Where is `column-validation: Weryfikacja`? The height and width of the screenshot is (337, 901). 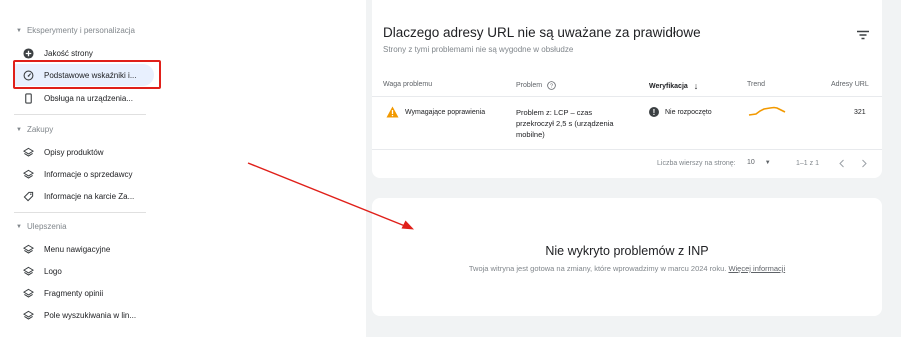 column-validation: Weryfikacja is located at coordinates (668, 86).